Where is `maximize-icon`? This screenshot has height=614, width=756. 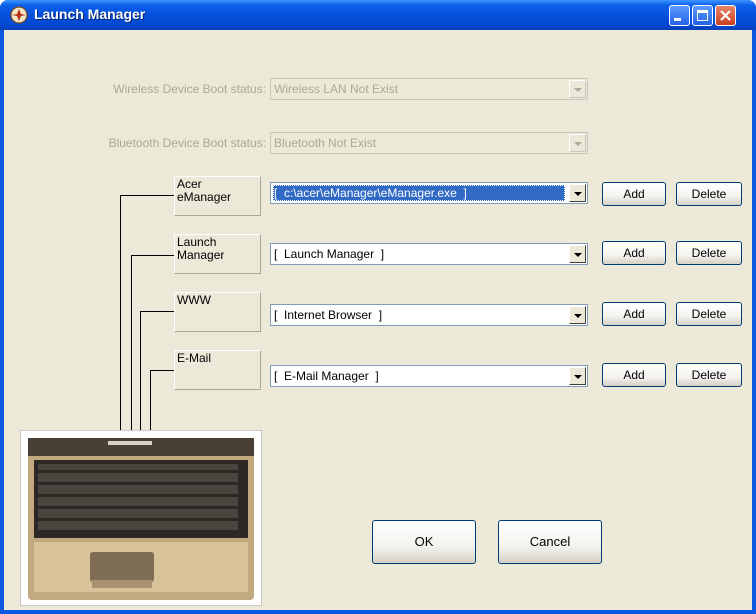 maximize-icon is located at coordinates (702, 15).